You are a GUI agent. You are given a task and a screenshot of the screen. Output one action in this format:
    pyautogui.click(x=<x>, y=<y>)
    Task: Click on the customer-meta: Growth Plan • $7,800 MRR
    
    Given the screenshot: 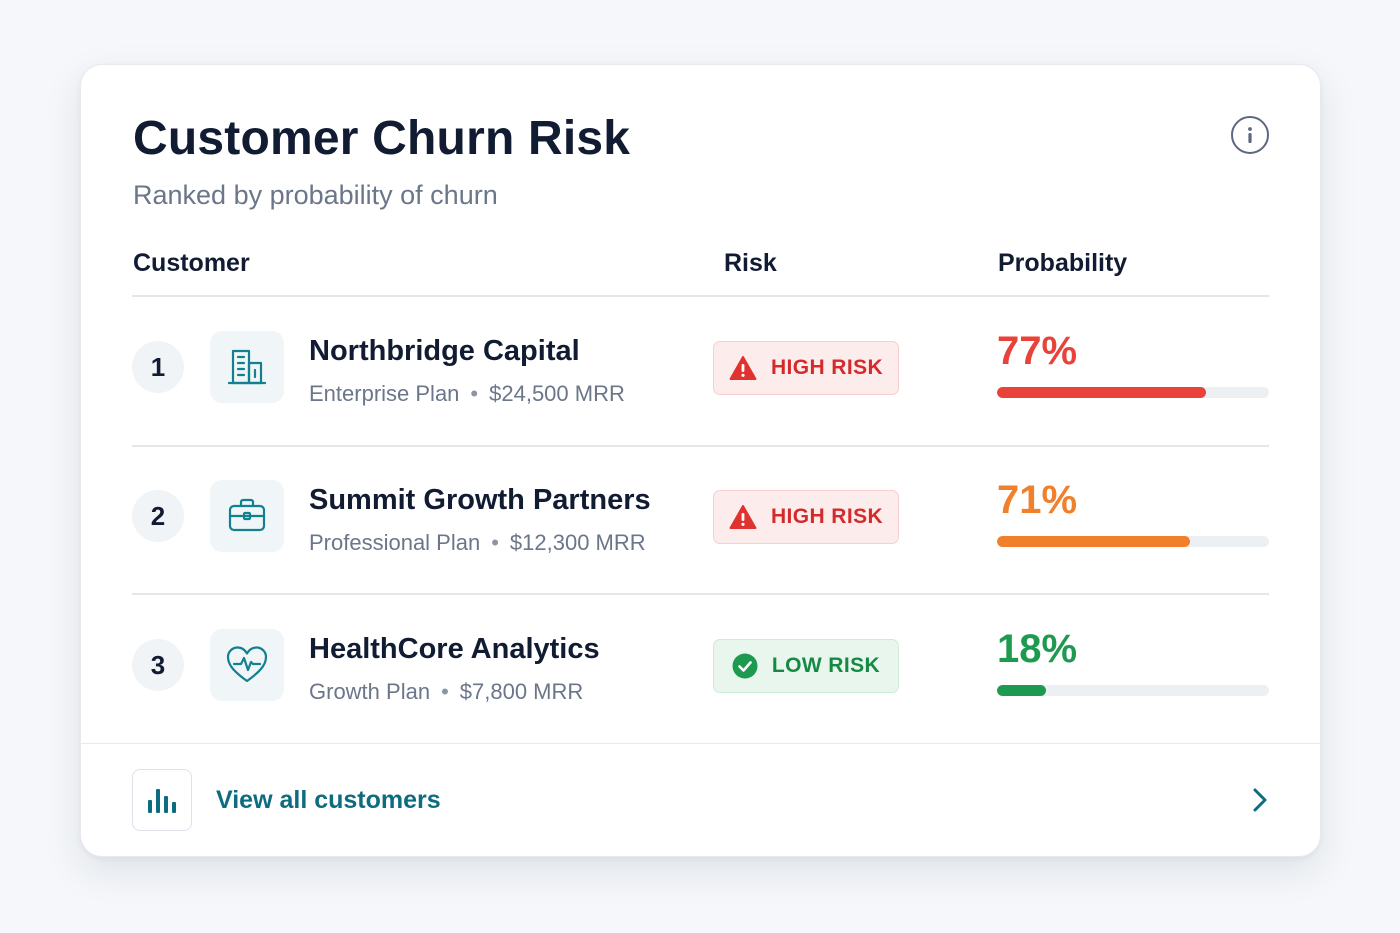 What is the action you would take?
    pyautogui.click(x=446, y=692)
    